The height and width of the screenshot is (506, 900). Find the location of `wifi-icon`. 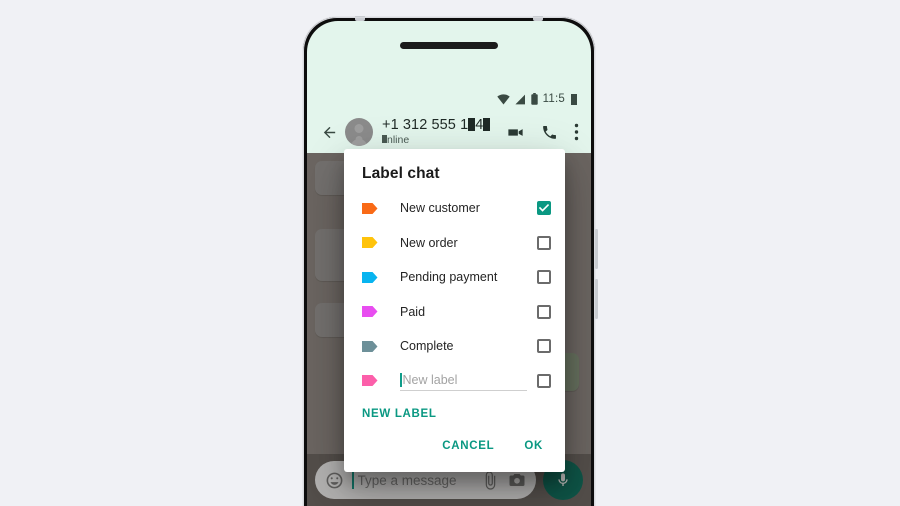

wifi-icon is located at coordinates (503, 98).